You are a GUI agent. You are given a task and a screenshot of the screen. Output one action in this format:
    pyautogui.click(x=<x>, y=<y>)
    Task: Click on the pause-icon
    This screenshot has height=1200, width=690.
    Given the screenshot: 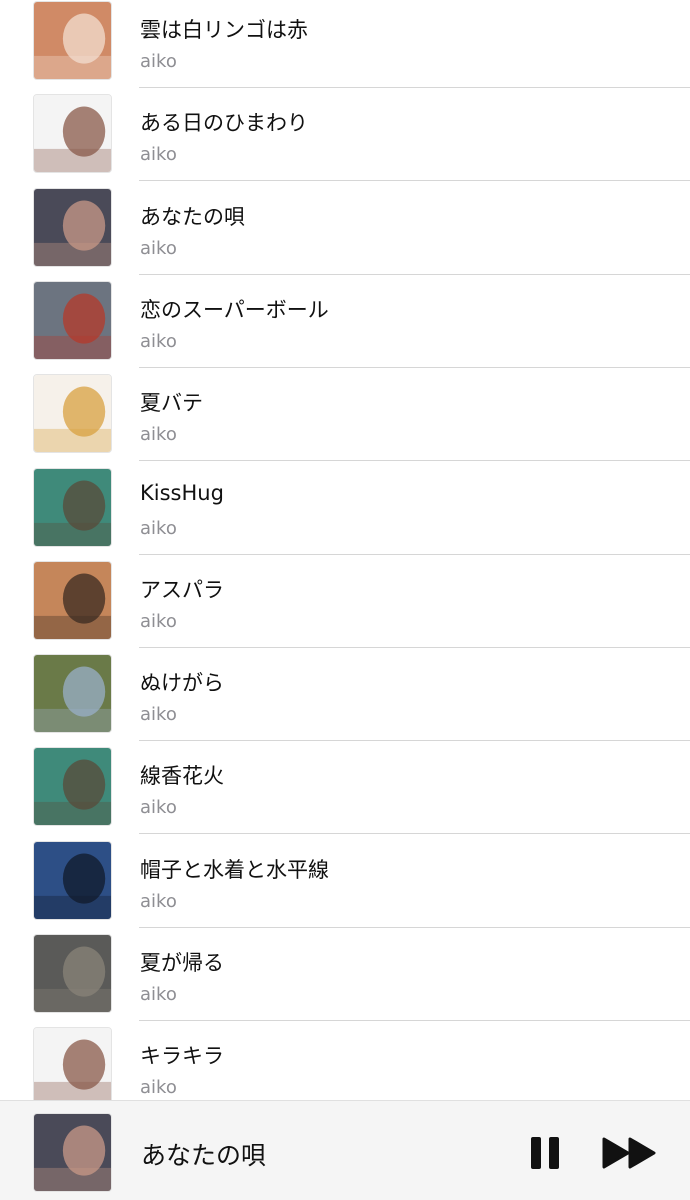 What is the action you would take?
    pyautogui.click(x=545, y=1153)
    